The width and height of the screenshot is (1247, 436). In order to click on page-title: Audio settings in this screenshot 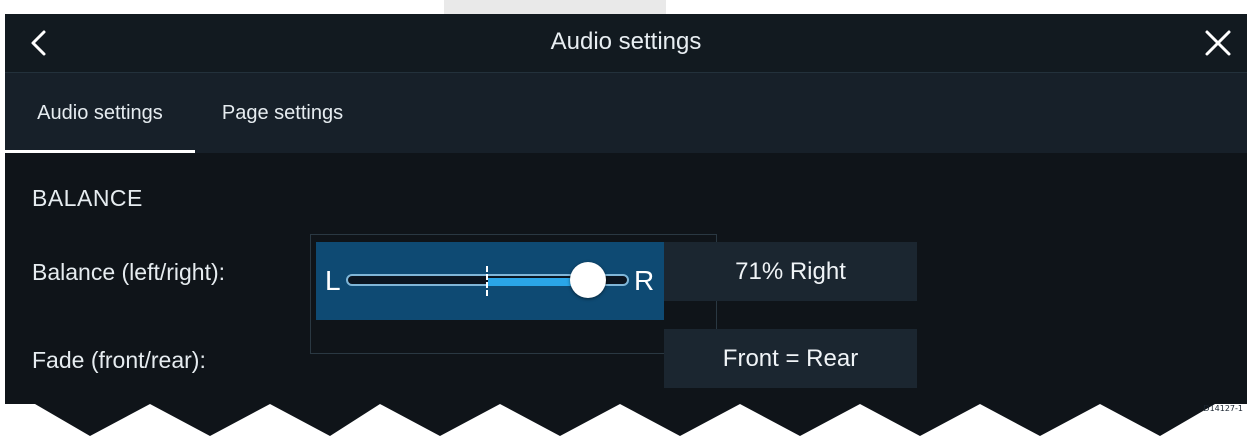, I will do `click(626, 41)`.